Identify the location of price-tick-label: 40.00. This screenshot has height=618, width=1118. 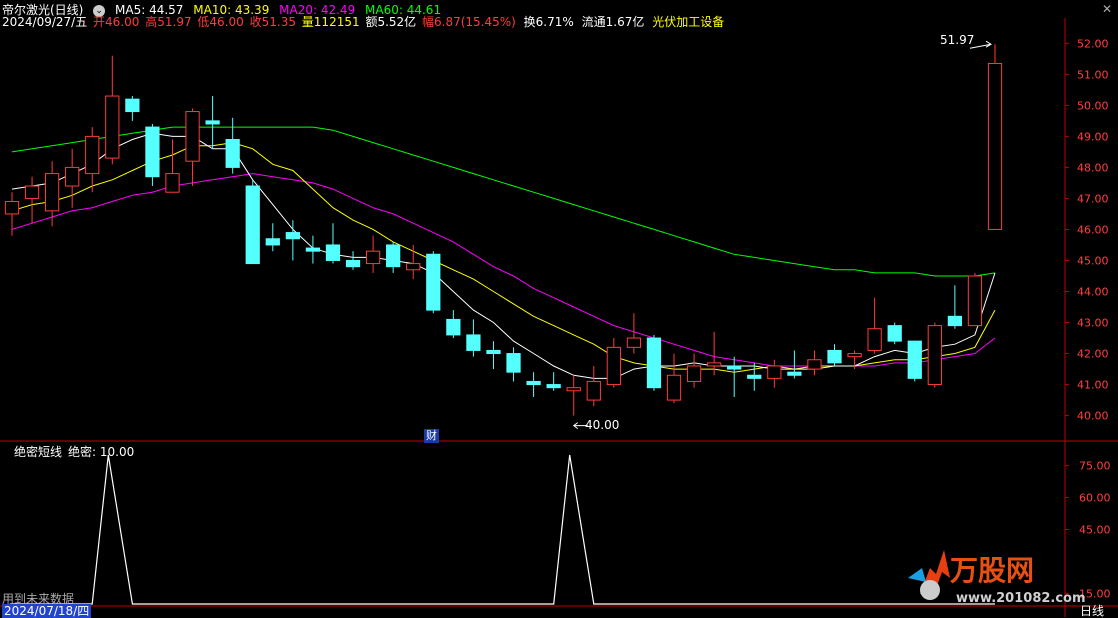
(1093, 416).